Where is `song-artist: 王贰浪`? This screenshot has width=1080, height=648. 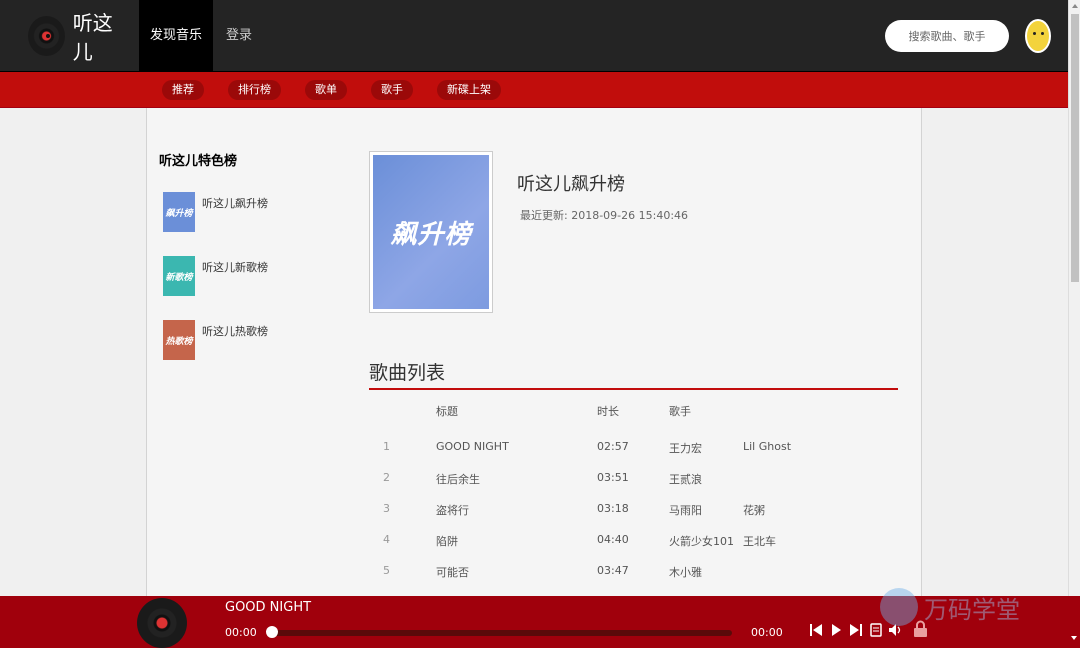 song-artist: 王贰浪 is located at coordinates (685, 479).